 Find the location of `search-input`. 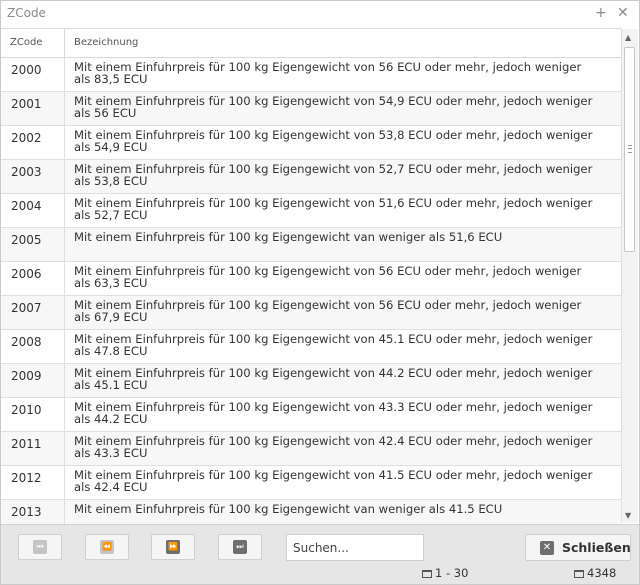

search-input is located at coordinates (355, 547).